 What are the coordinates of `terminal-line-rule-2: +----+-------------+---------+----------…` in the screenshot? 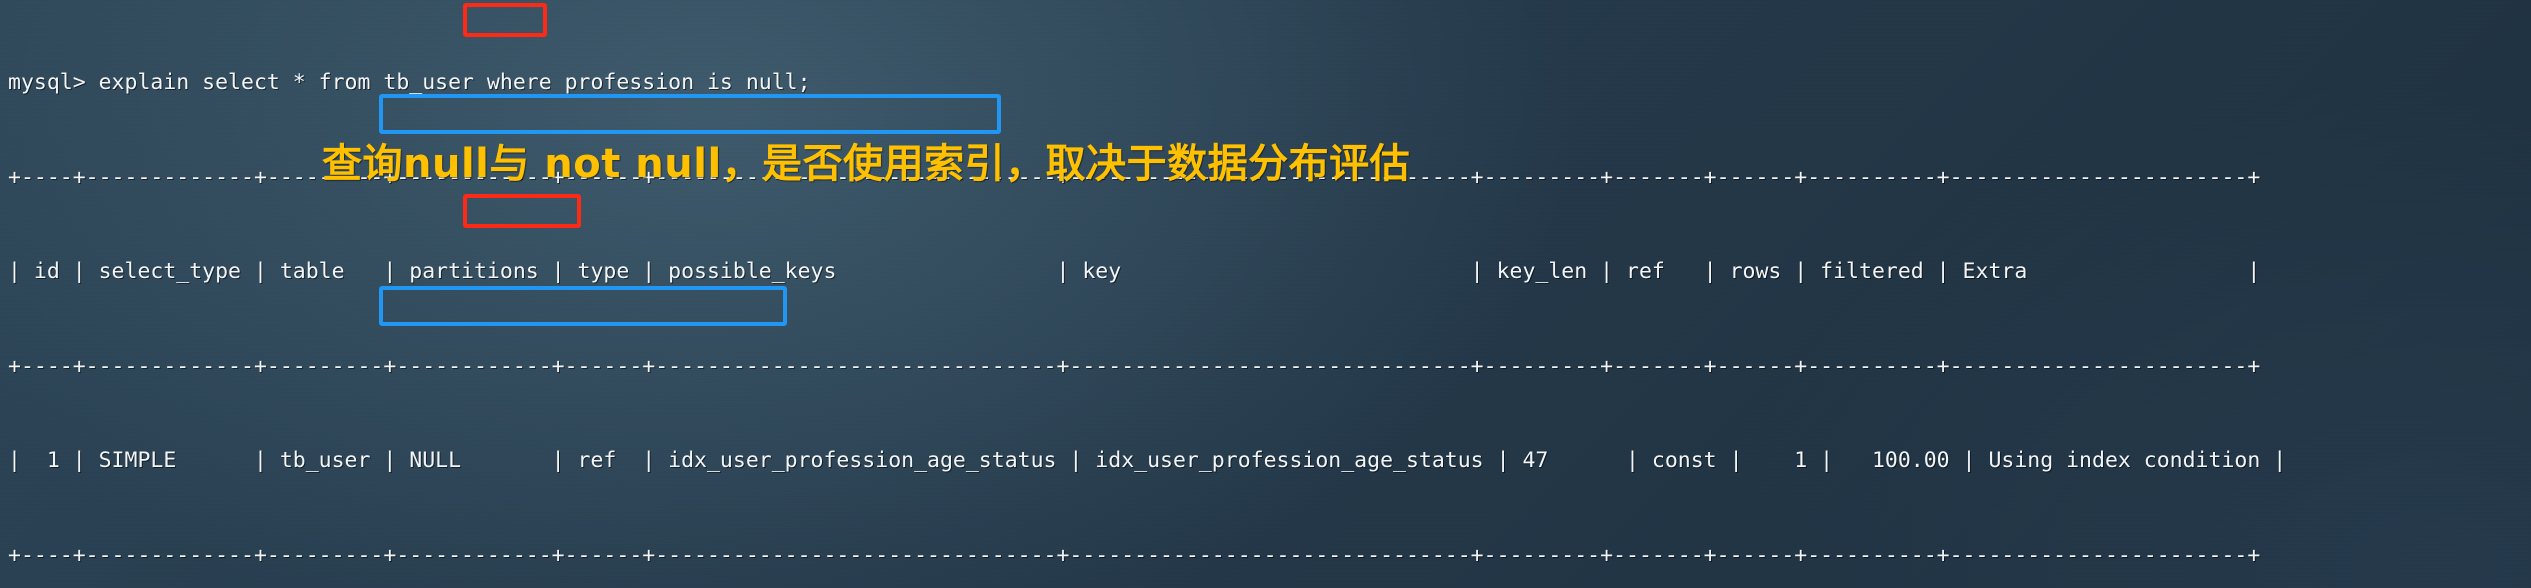 It's located at (1134, 366).